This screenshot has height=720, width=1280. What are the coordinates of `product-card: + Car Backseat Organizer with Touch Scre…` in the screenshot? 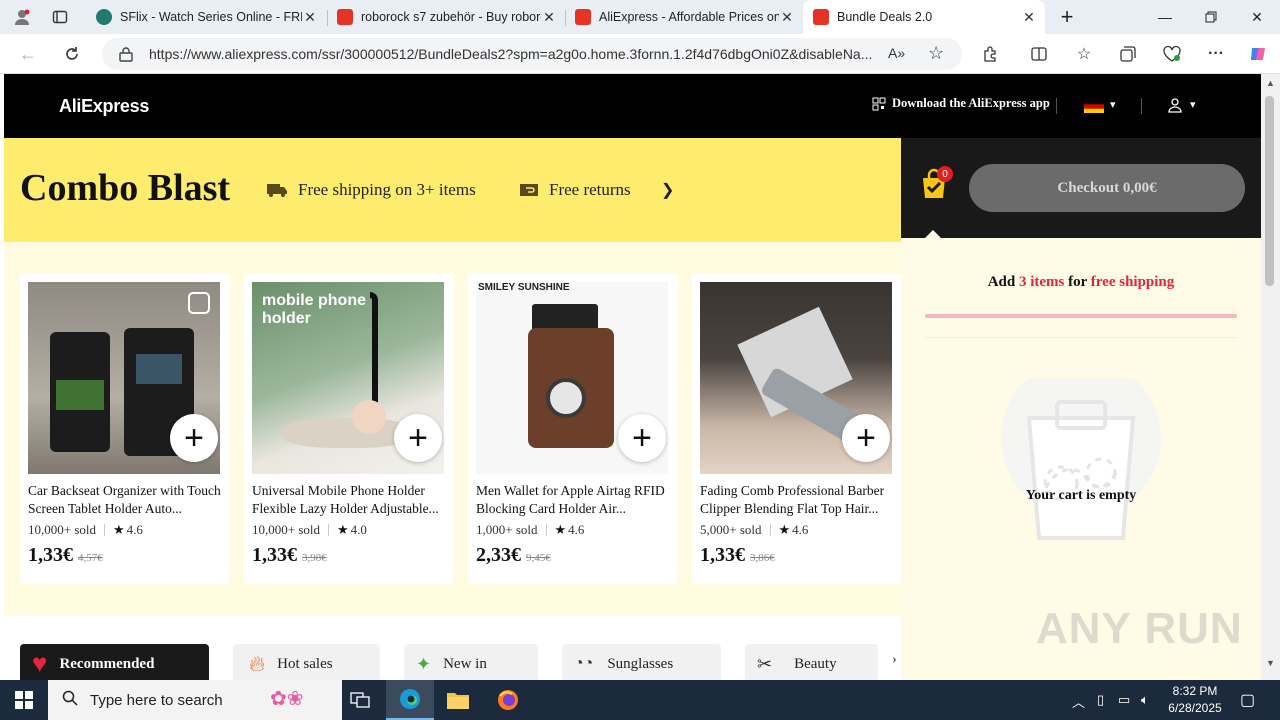 It's located at (125, 429).